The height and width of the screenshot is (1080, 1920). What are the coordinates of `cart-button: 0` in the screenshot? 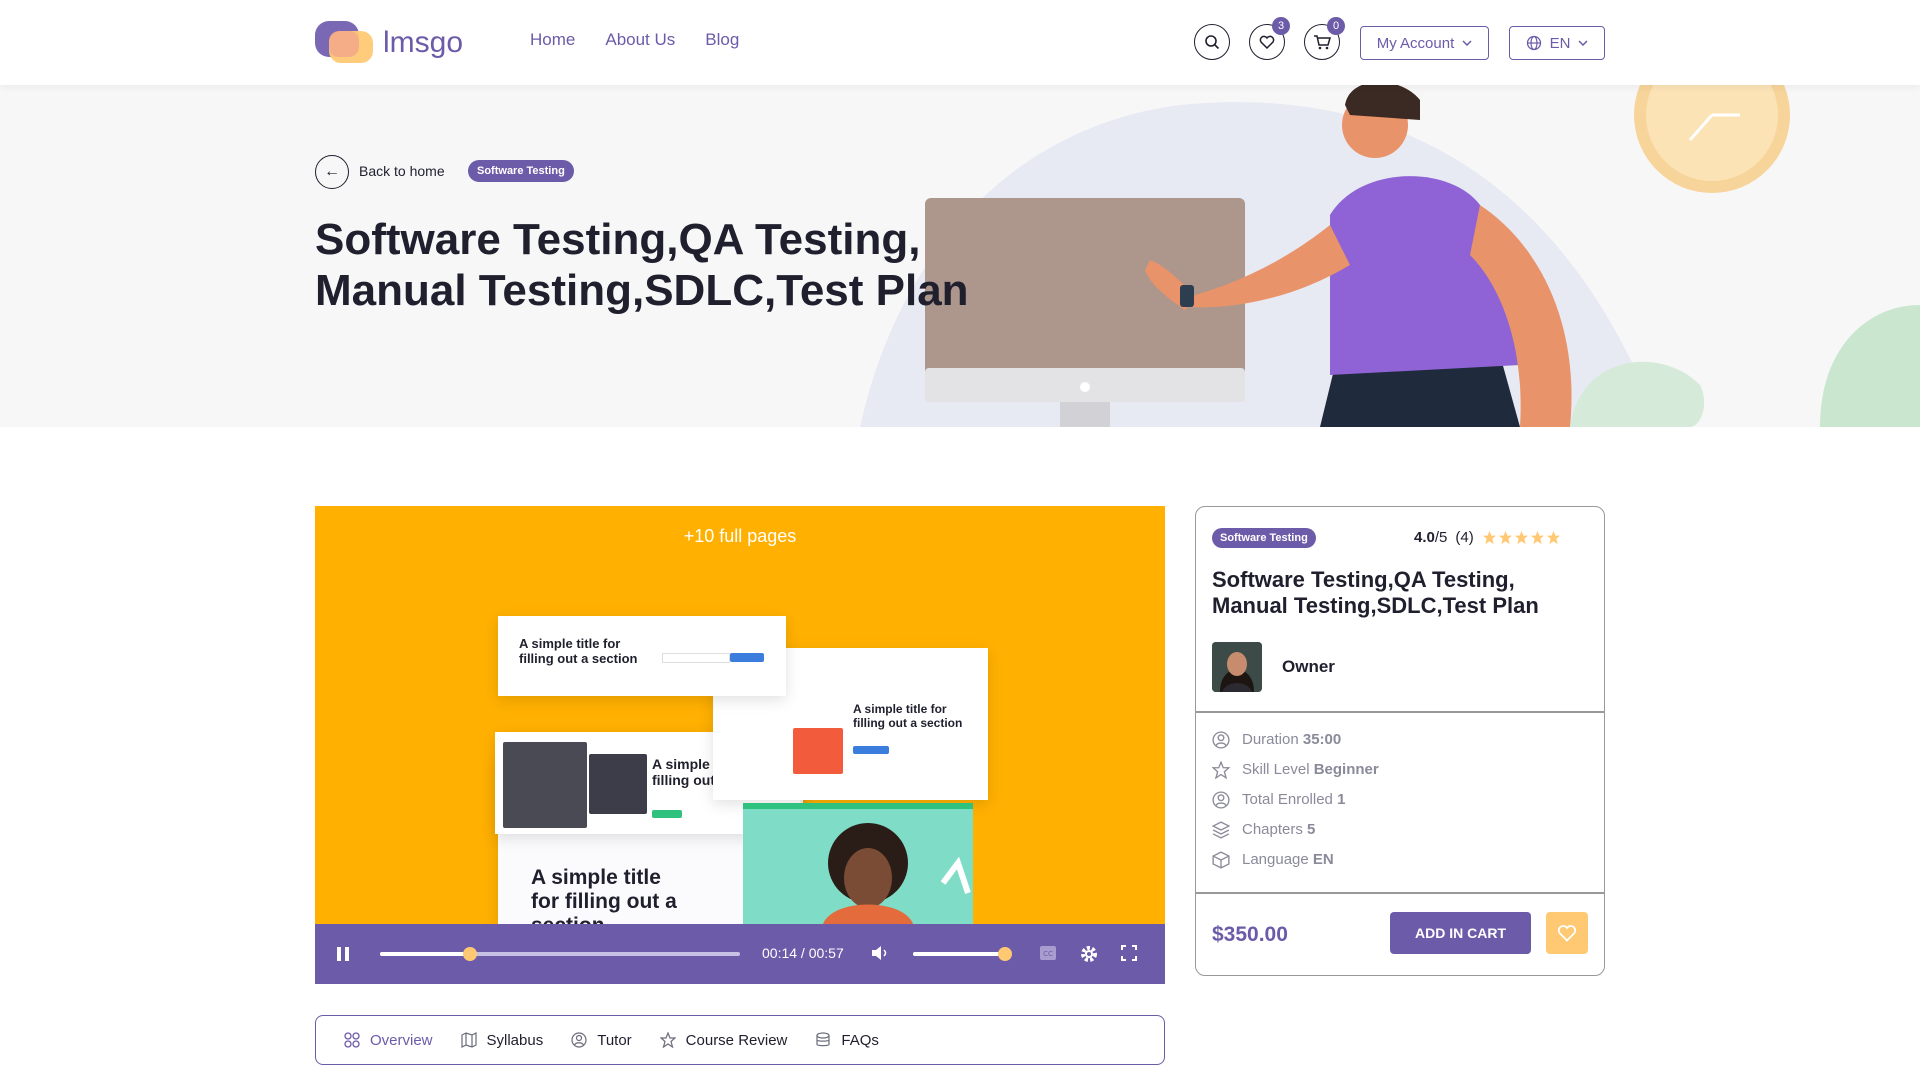 It's located at (1324, 38).